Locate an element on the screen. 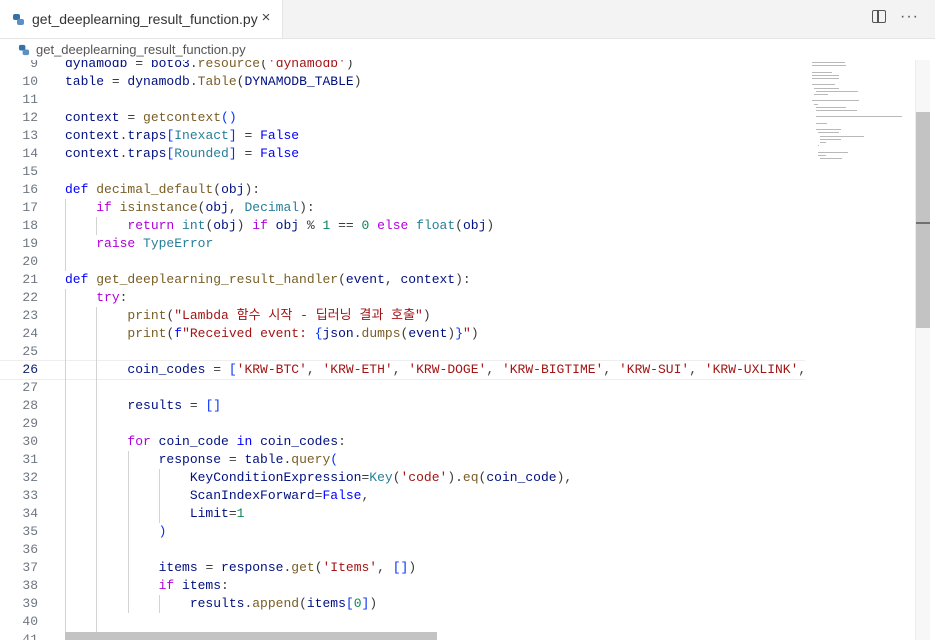 This screenshot has width=935, height=640. code-line: 37 items = response.get('Items', []) is located at coordinates (402, 568).